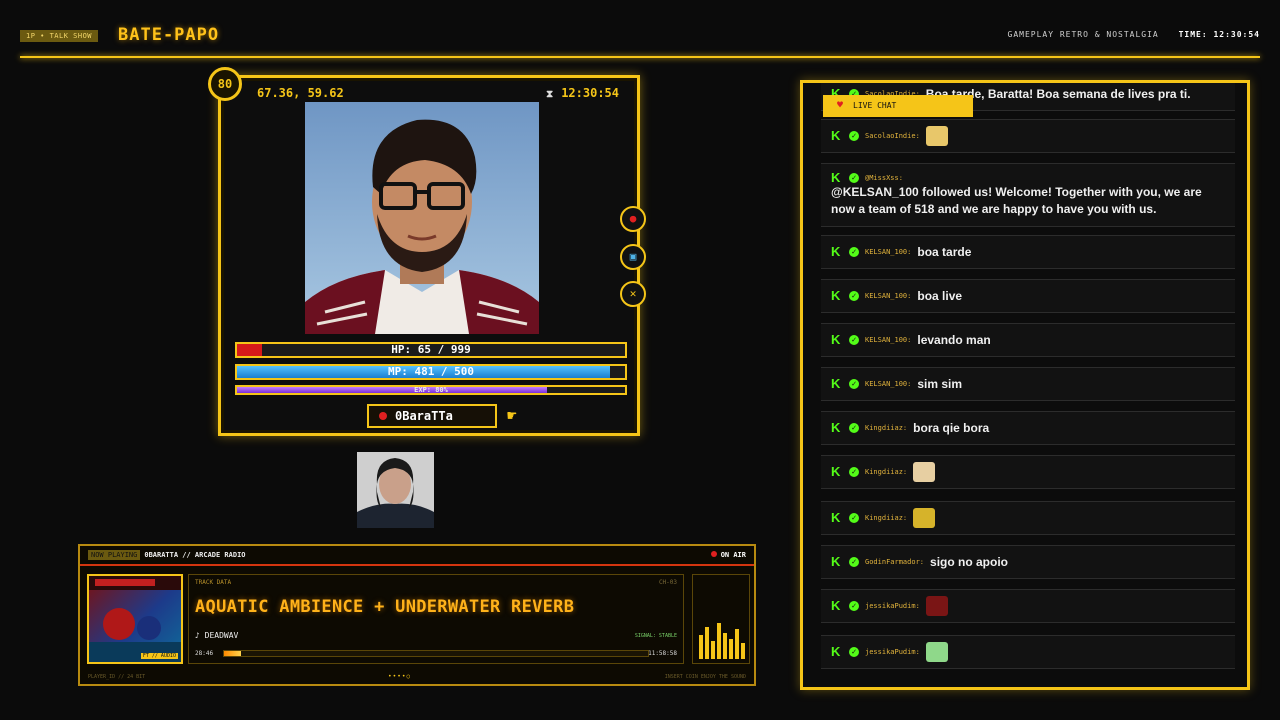 This screenshot has width=1280, height=720. I want to click on player-name-tag: 0BaraTTa, so click(432, 416).